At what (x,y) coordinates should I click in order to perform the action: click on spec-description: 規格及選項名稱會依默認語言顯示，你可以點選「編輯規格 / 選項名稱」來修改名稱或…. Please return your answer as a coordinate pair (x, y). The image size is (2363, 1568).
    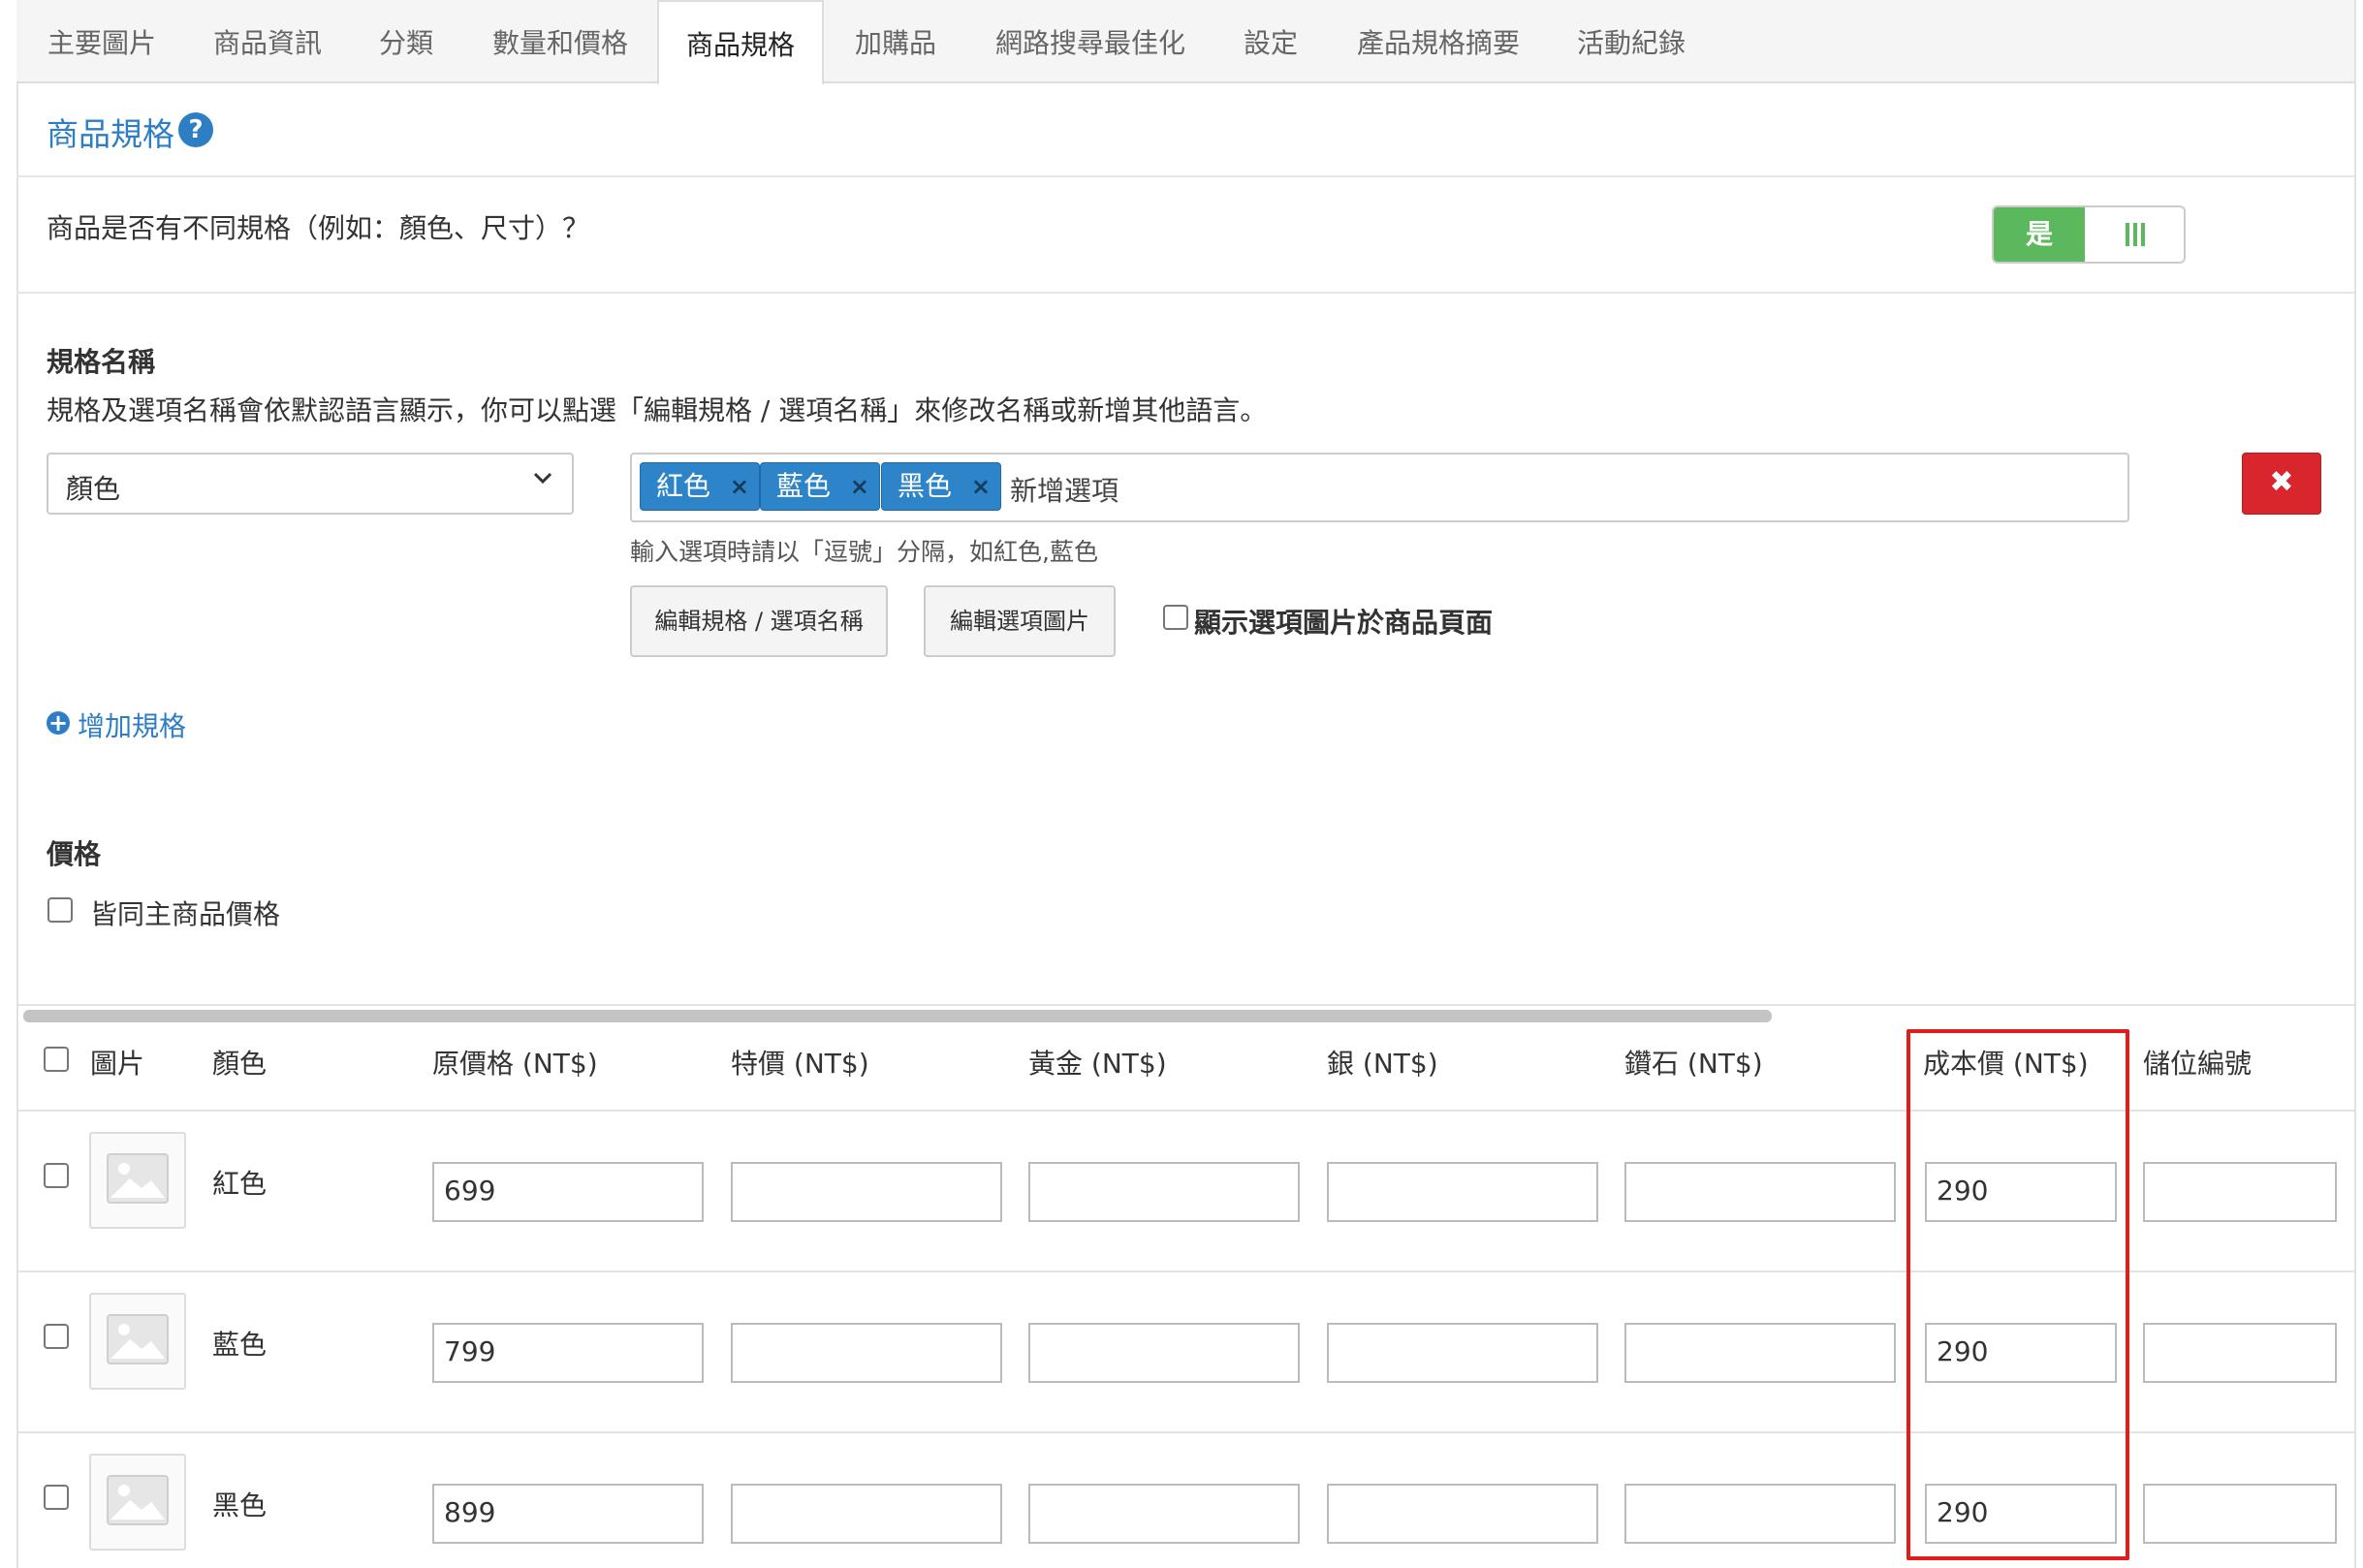
    Looking at the image, I should click on (657, 410).